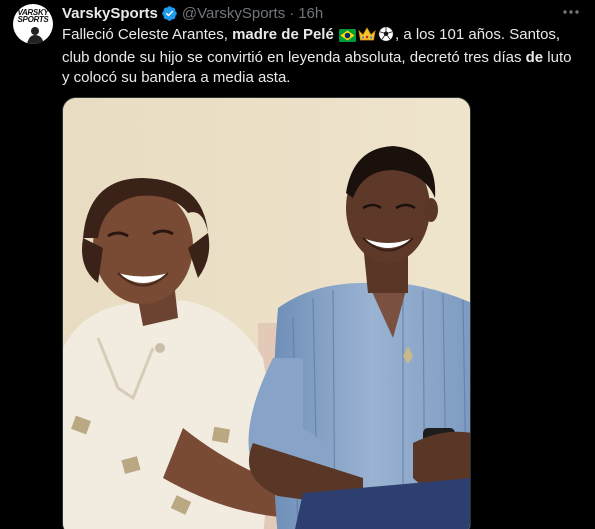 Image resolution: width=595 pixels, height=529 pixels. Describe the element at coordinates (283, 34) in the screenshot. I see `tweet-text-bold1: madre de Pelé` at that location.